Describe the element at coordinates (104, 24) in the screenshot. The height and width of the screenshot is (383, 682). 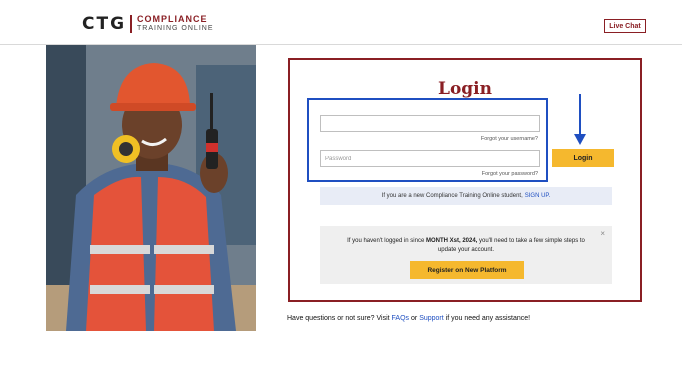
I see `logo-mark: CTG` at that location.